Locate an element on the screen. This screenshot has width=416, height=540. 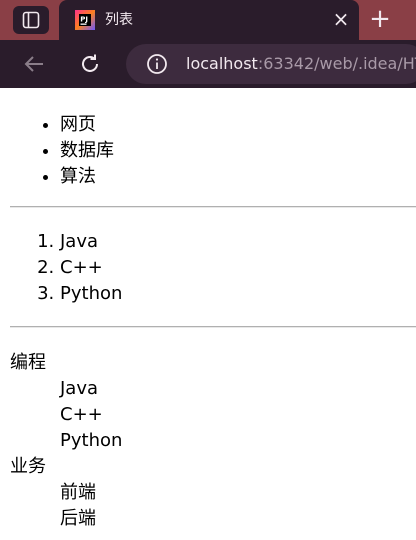
jetbrains-webstorm-icon: PJ is located at coordinates (85, 20).